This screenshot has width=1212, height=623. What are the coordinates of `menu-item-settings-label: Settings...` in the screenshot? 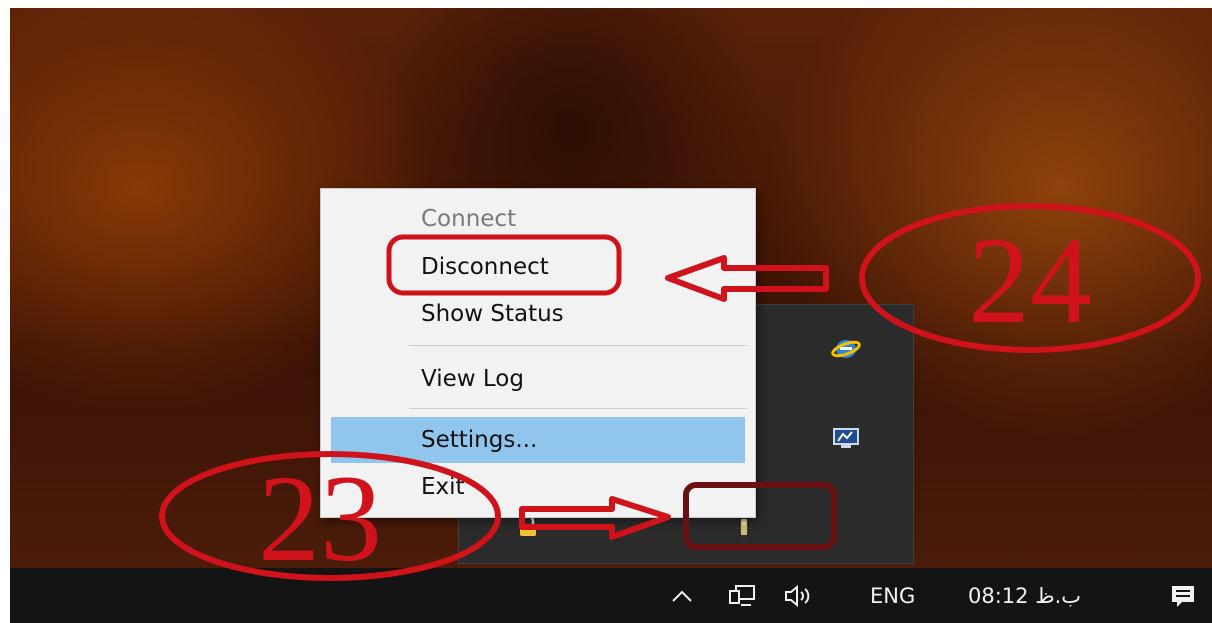 It's located at (479, 440).